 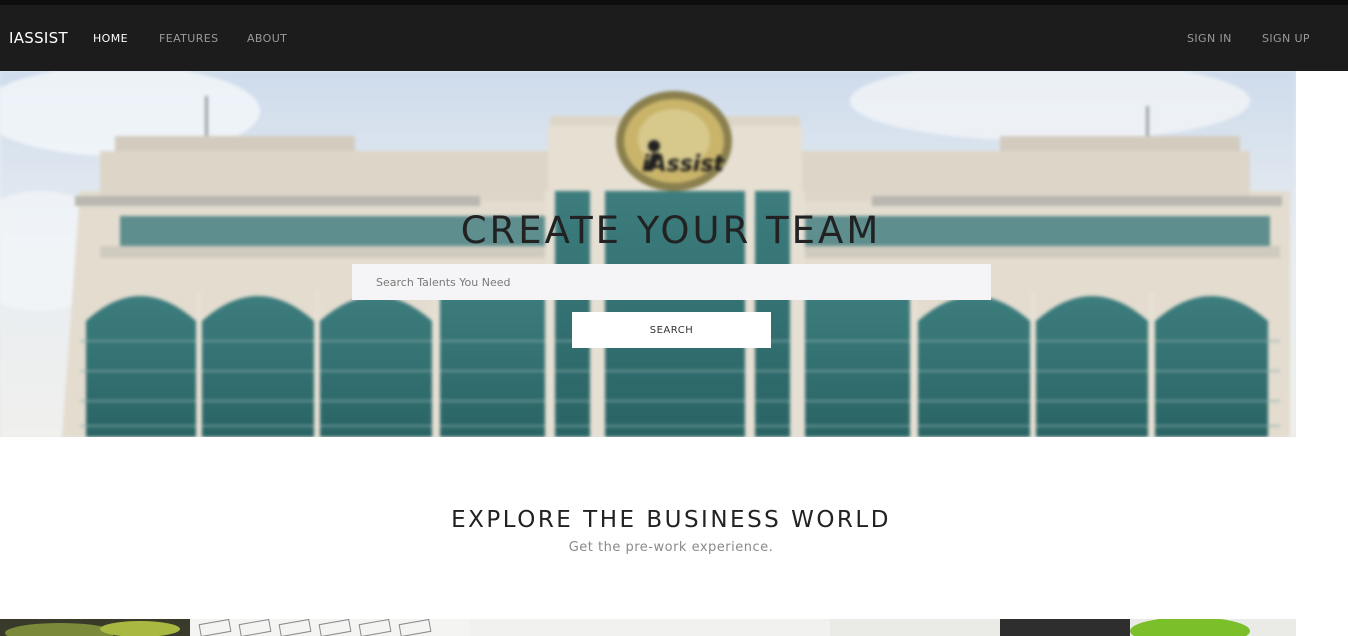 What do you see at coordinates (671, 330) in the screenshot?
I see `search-button: SEARCH` at bounding box center [671, 330].